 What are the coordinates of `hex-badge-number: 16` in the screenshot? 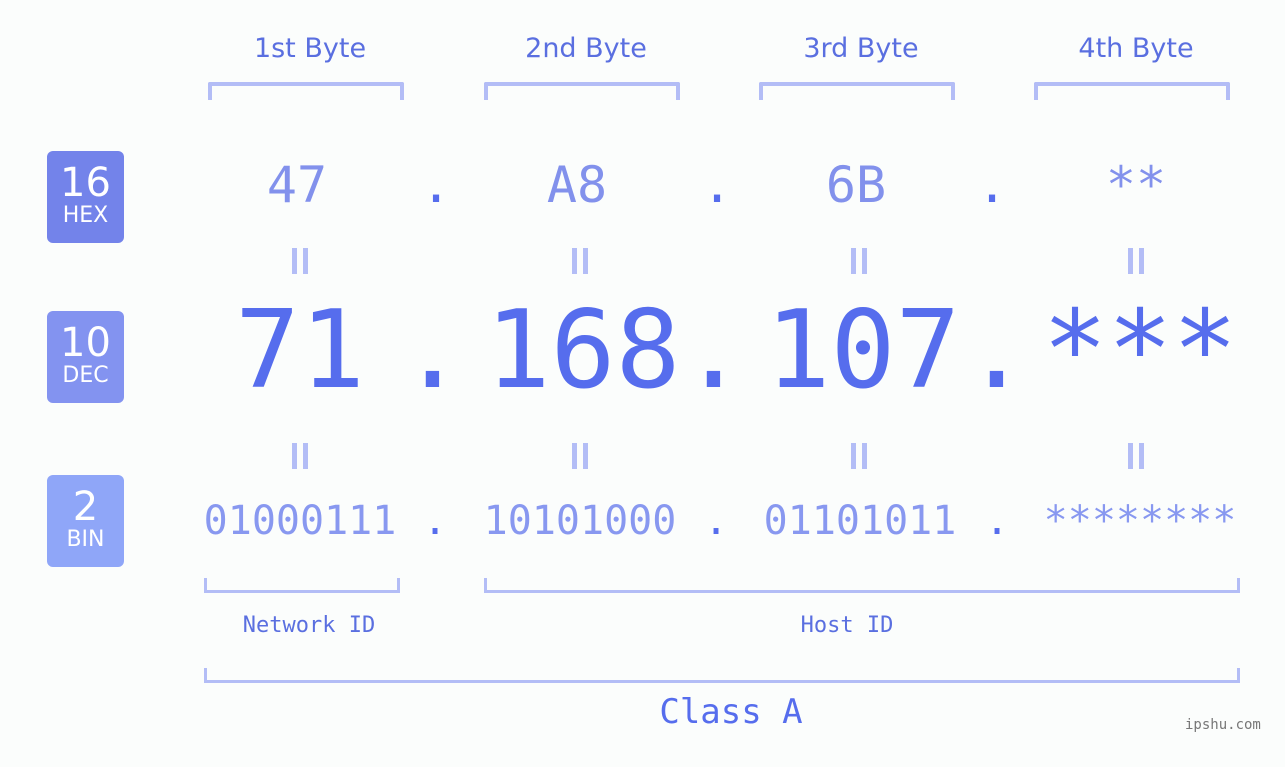 It's located at (85, 183).